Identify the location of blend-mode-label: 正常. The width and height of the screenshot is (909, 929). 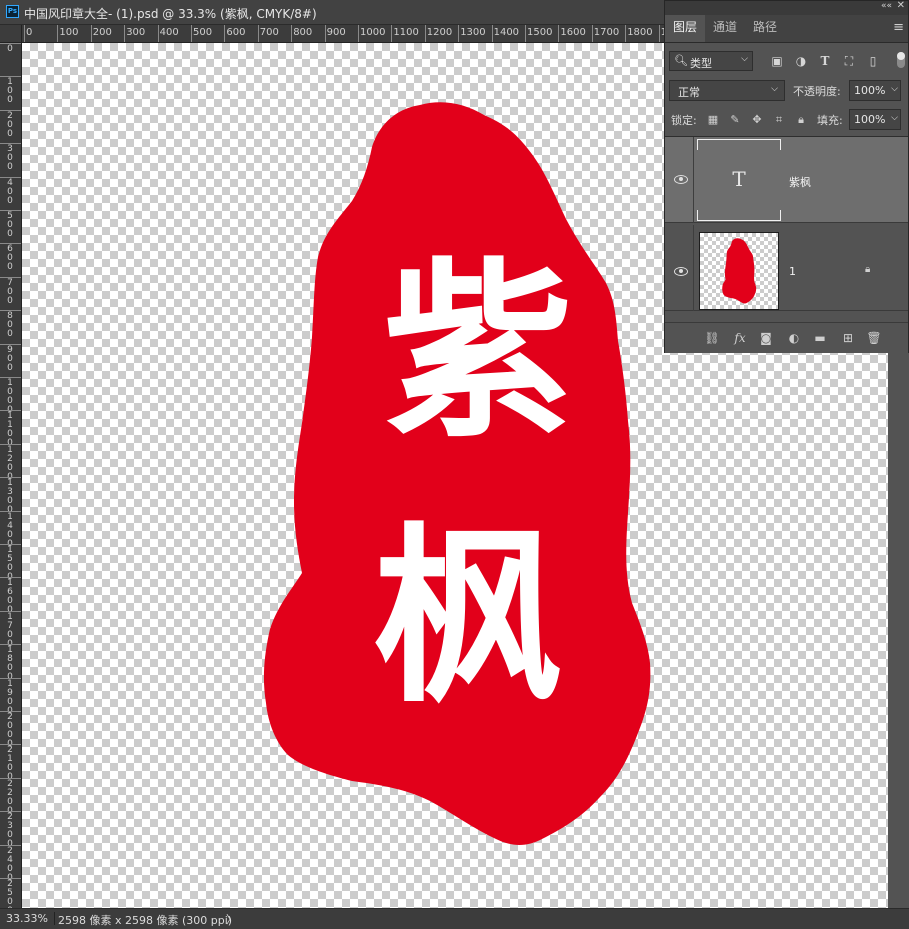
(689, 92).